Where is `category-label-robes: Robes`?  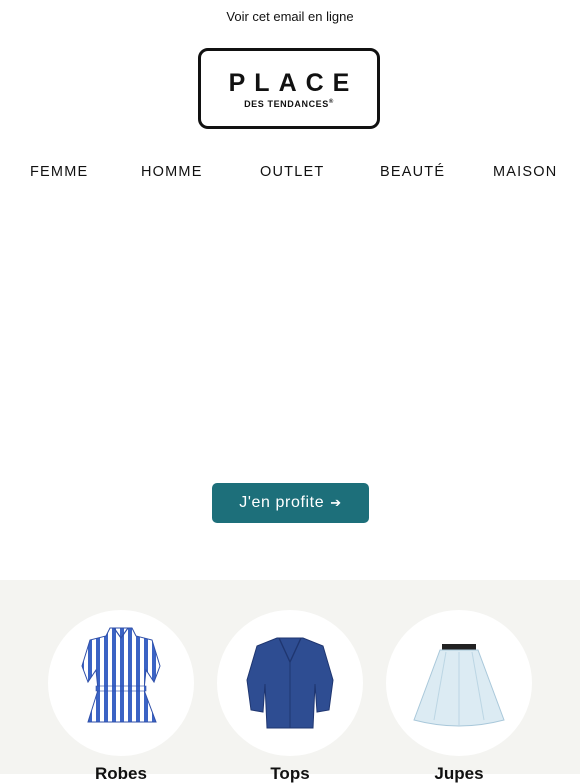 category-label-robes: Robes is located at coordinates (121, 773).